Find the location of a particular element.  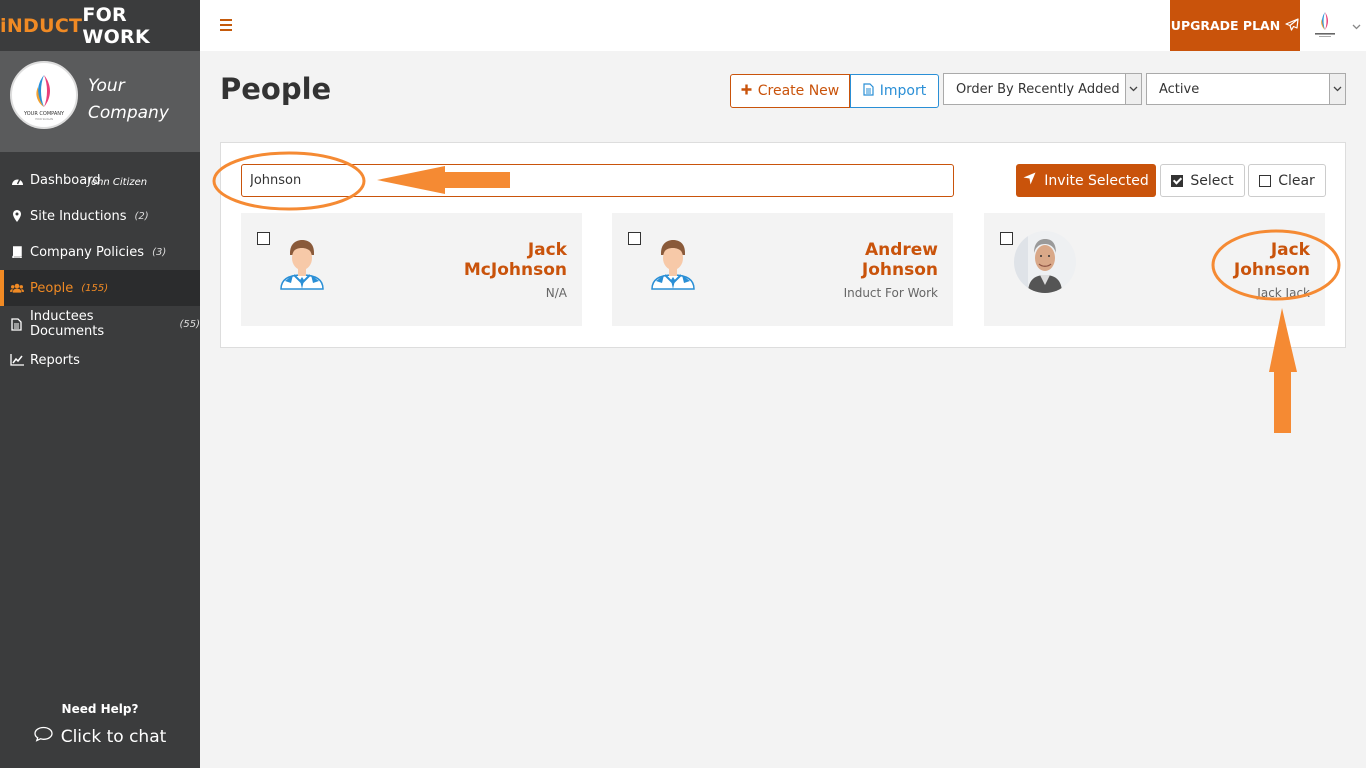

order-by-select: Order By Recently Added is located at coordinates (1042, 89).